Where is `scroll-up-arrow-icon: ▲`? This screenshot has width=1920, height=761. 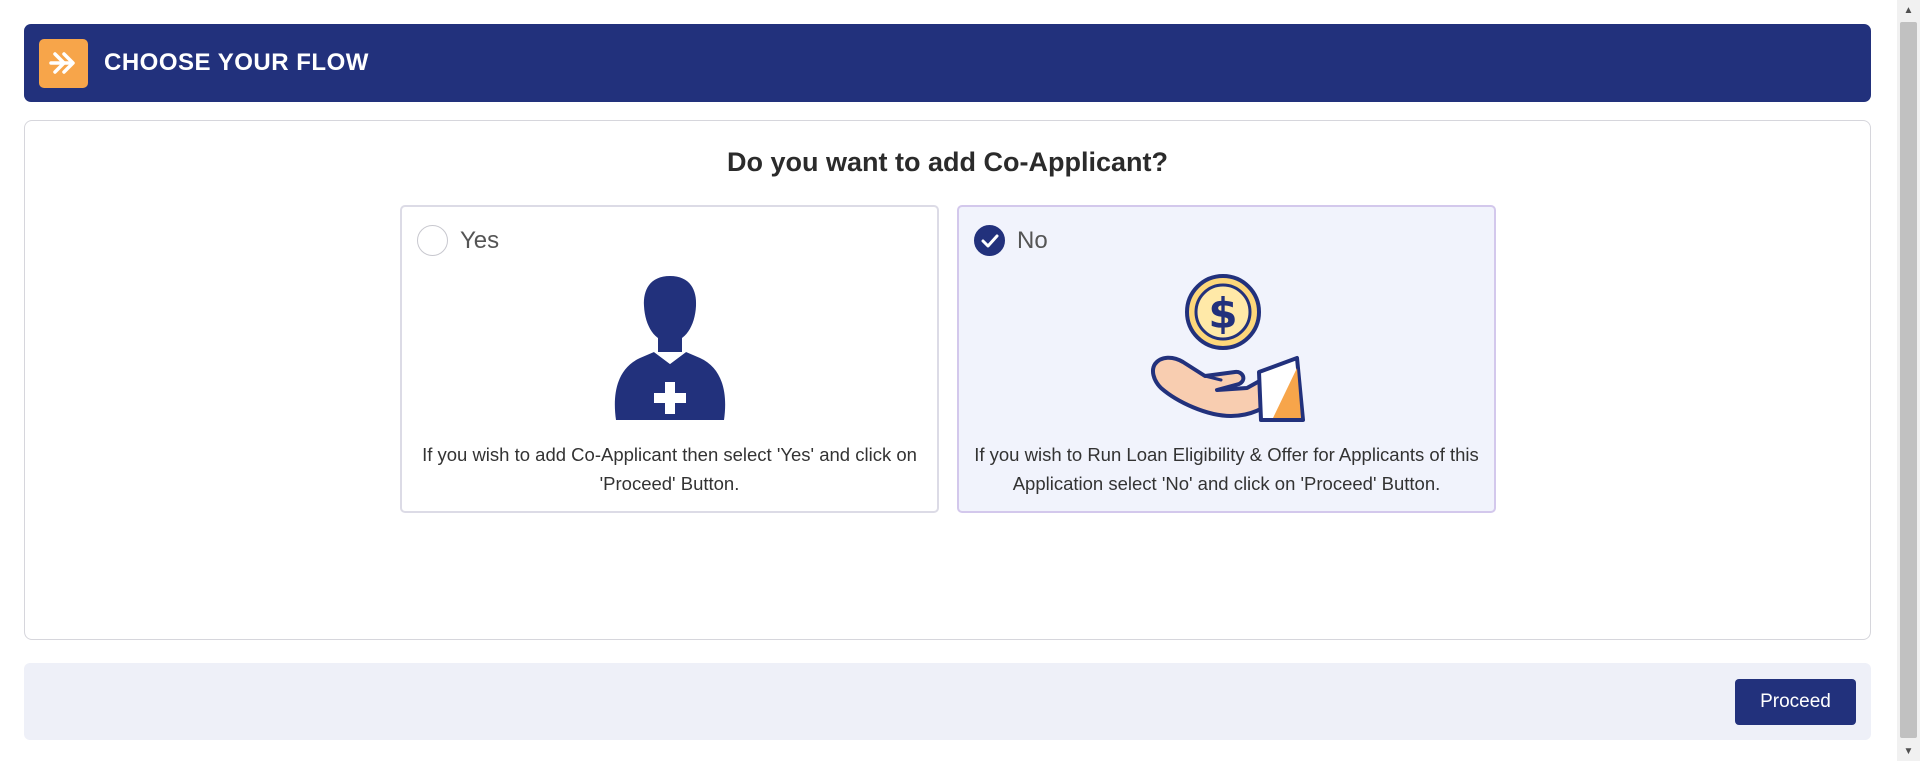 scroll-up-arrow-icon: ▲ is located at coordinates (1908, 10).